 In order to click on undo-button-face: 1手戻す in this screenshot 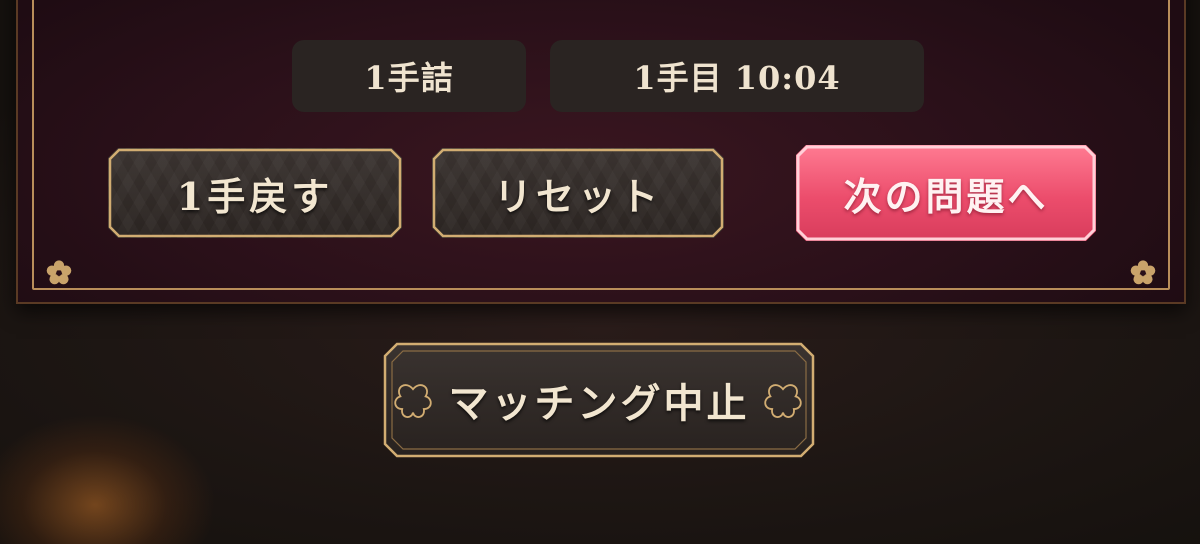, I will do `click(255, 193)`.